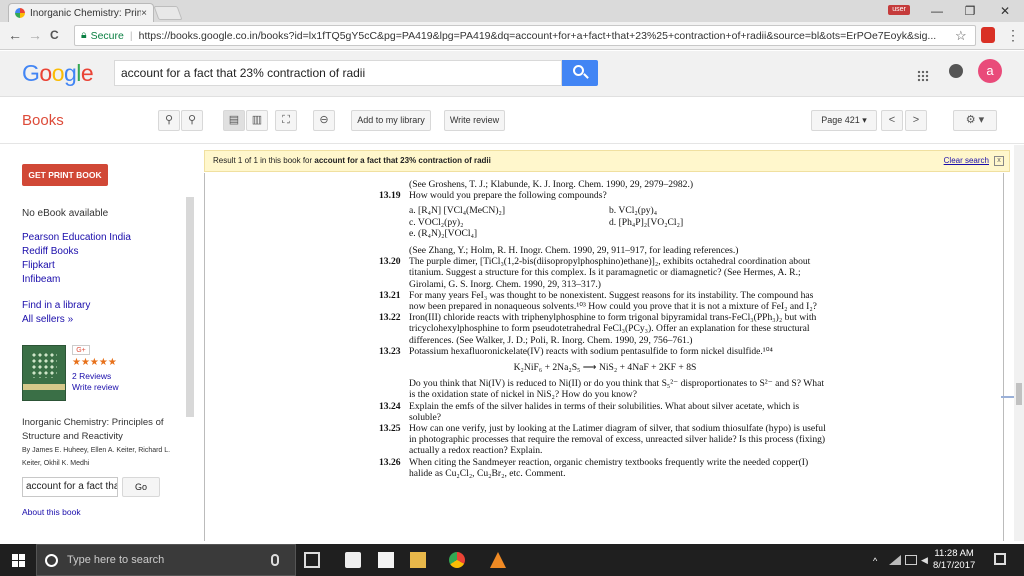 The image size is (1024, 576). What do you see at coordinates (65, 213) in the screenshot?
I see `no-ebook-label: No eBook available` at bounding box center [65, 213].